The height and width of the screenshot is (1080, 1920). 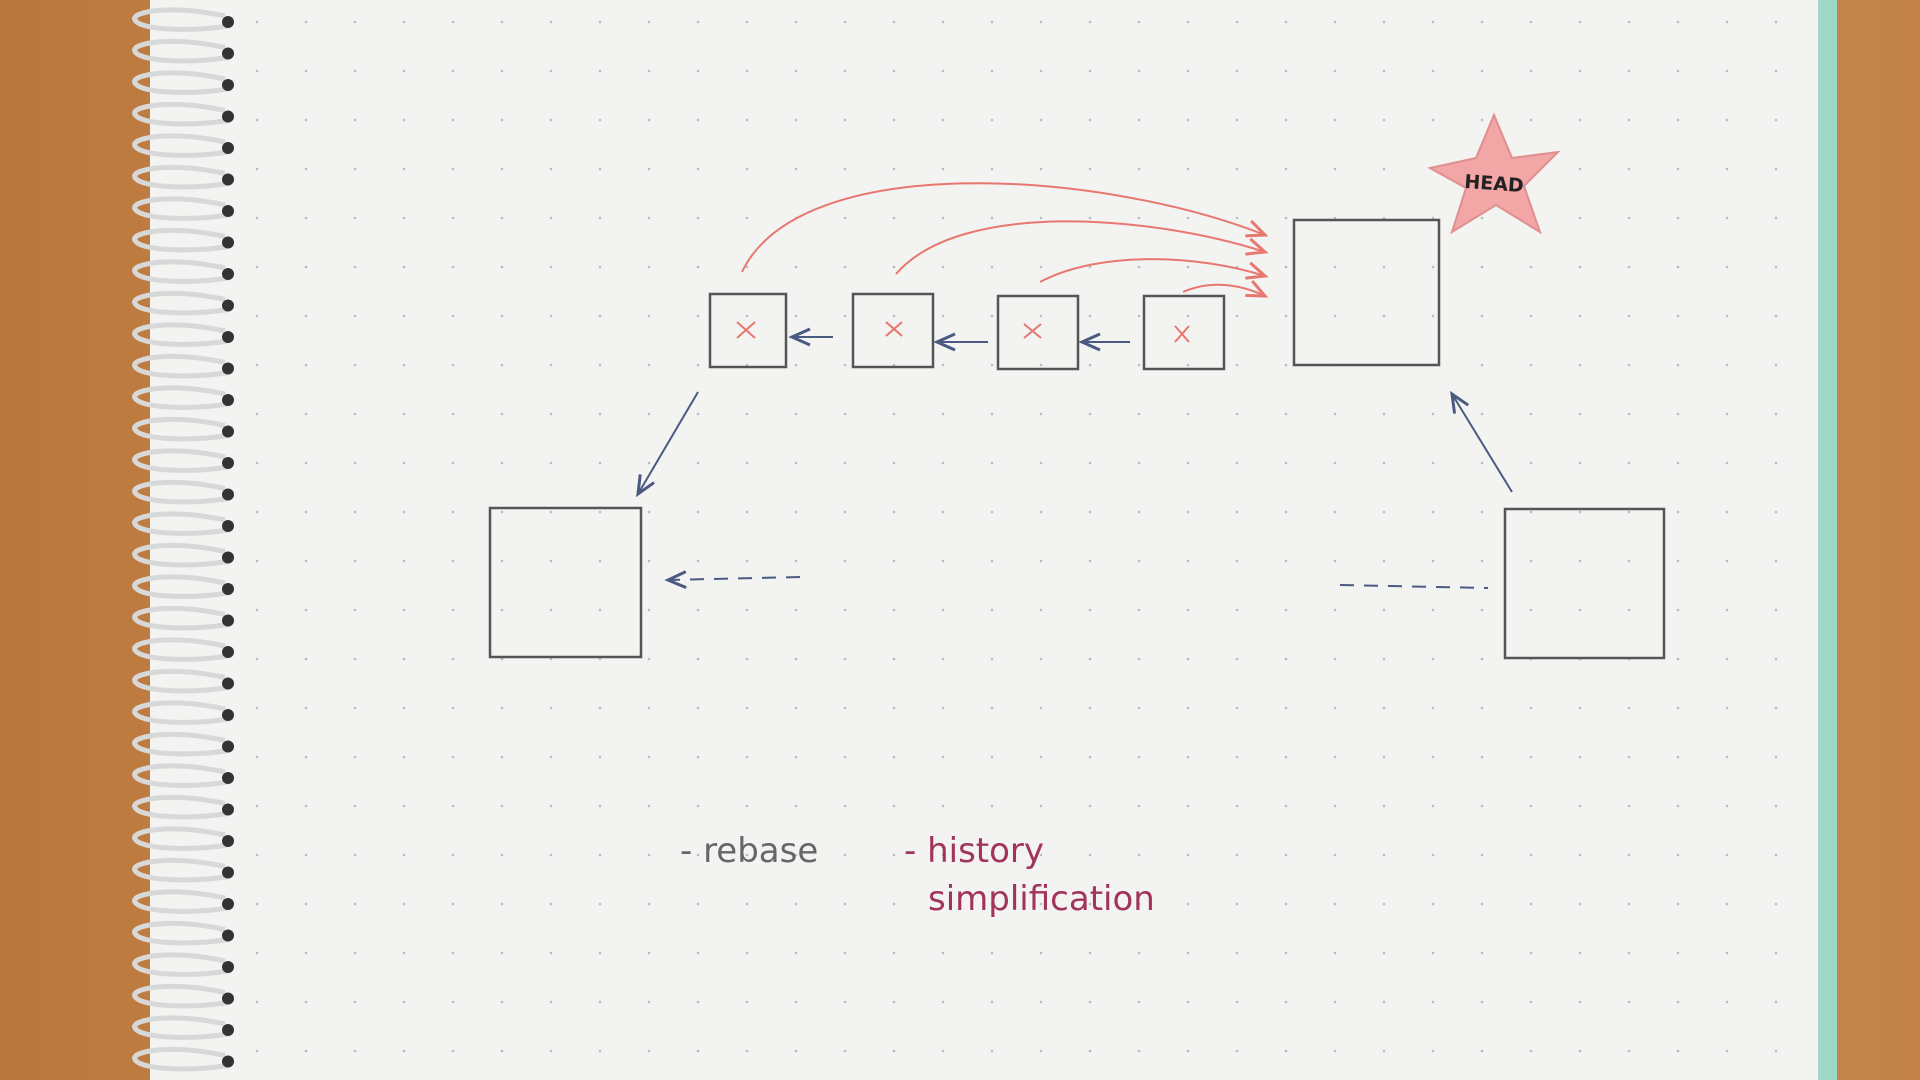 I want to click on note-rebase: - rebase, so click(x=749, y=851).